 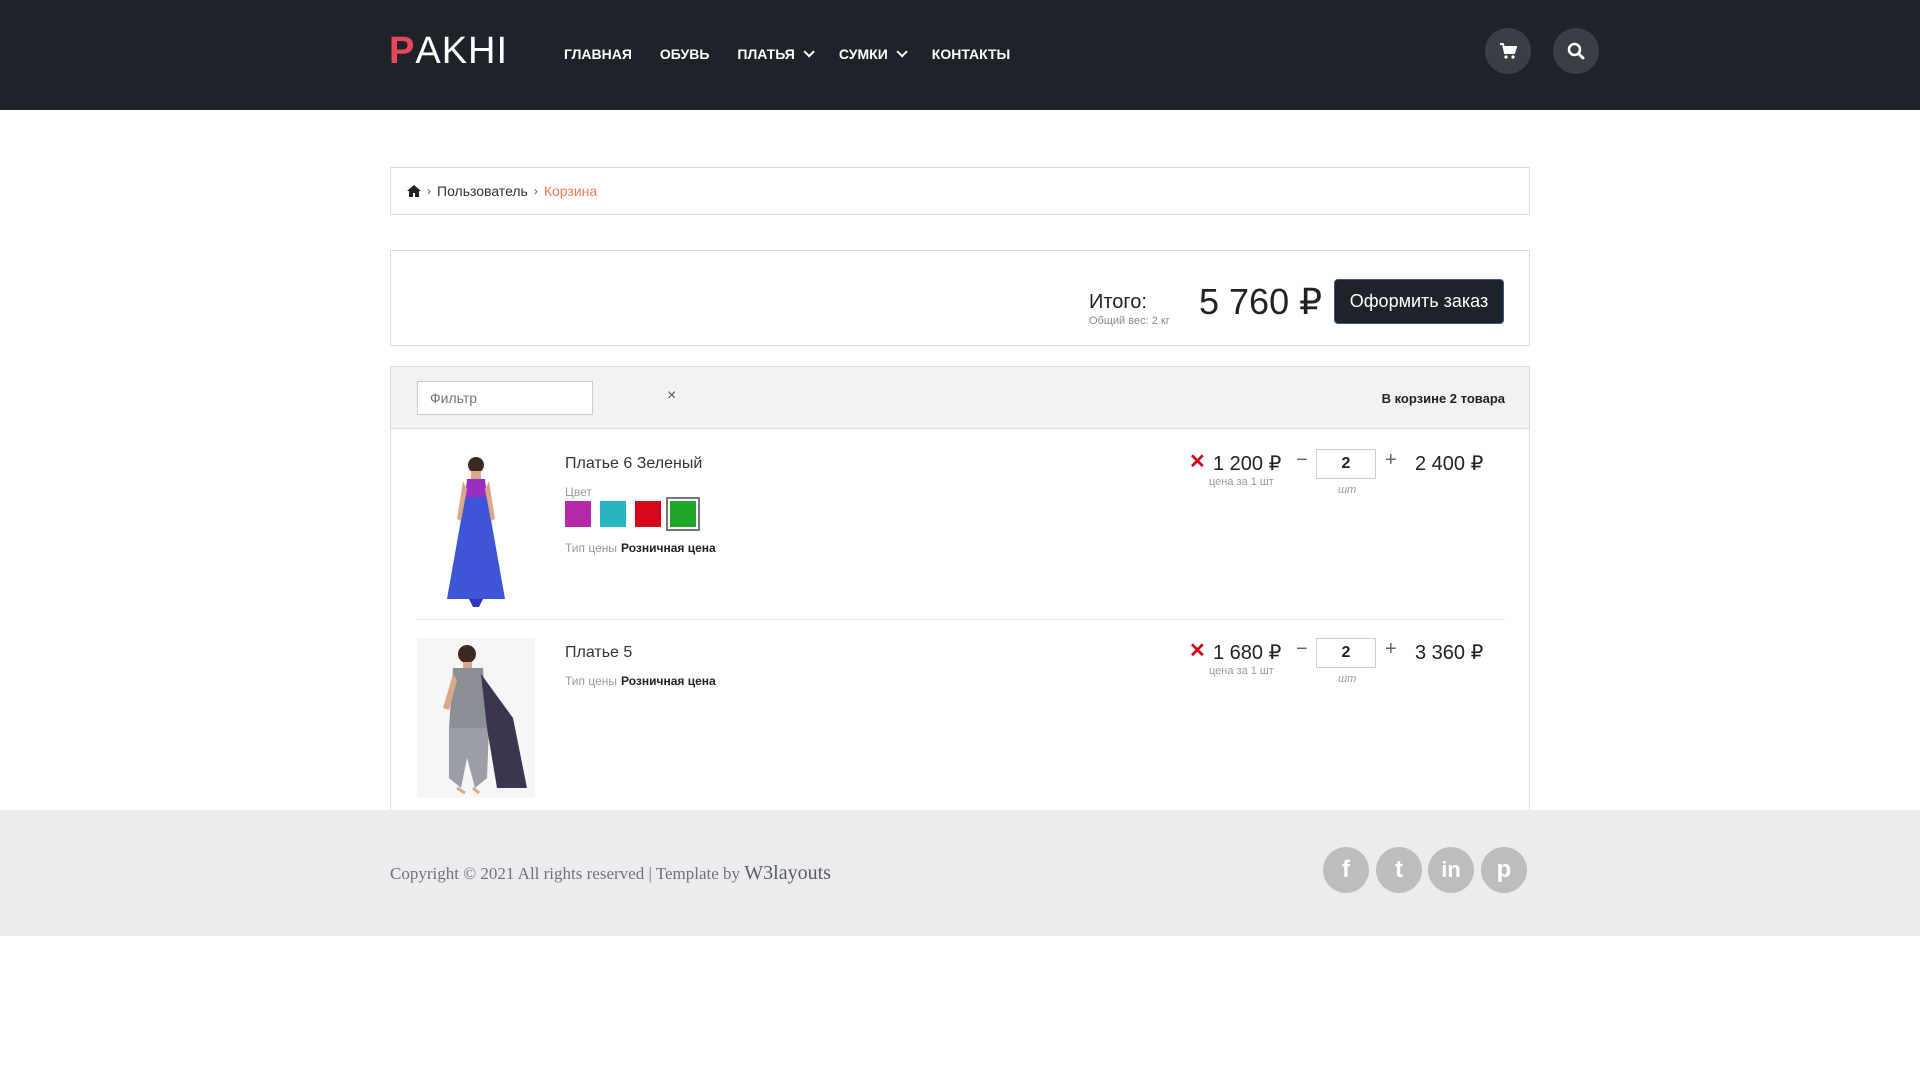 What do you see at coordinates (787, 873) in the screenshot?
I see `footer-brand-link: W3layouts` at bounding box center [787, 873].